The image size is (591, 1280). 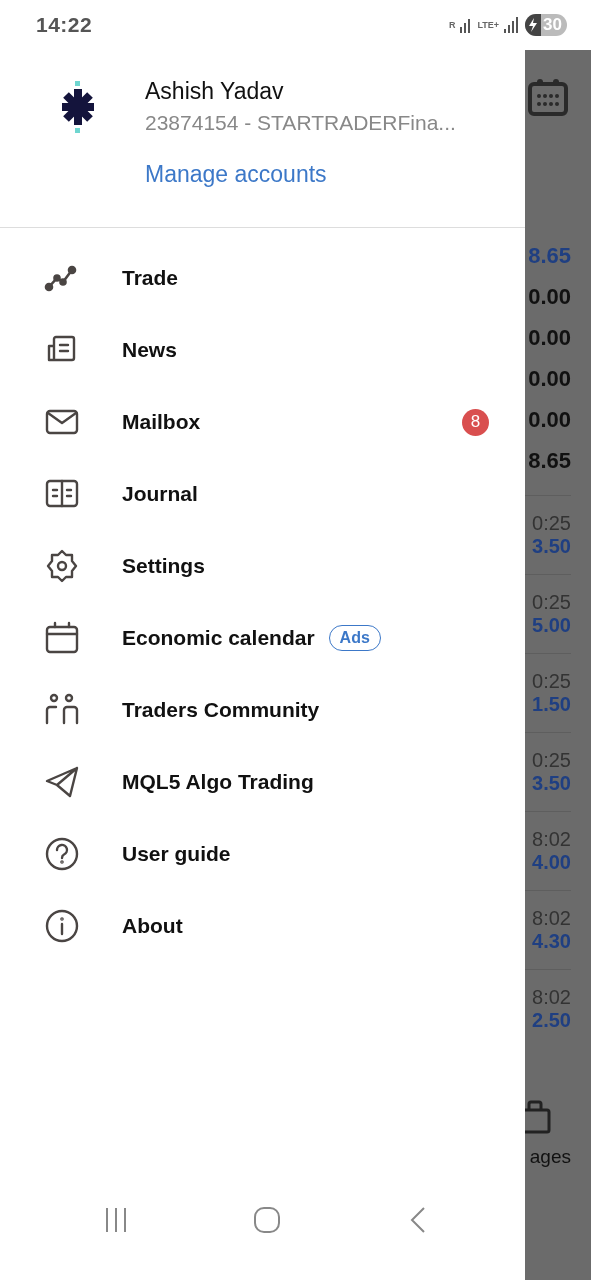 What do you see at coordinates (538, 1116) in the screenshot?
I see `bag-icon` at bounding box center [538, 1116].